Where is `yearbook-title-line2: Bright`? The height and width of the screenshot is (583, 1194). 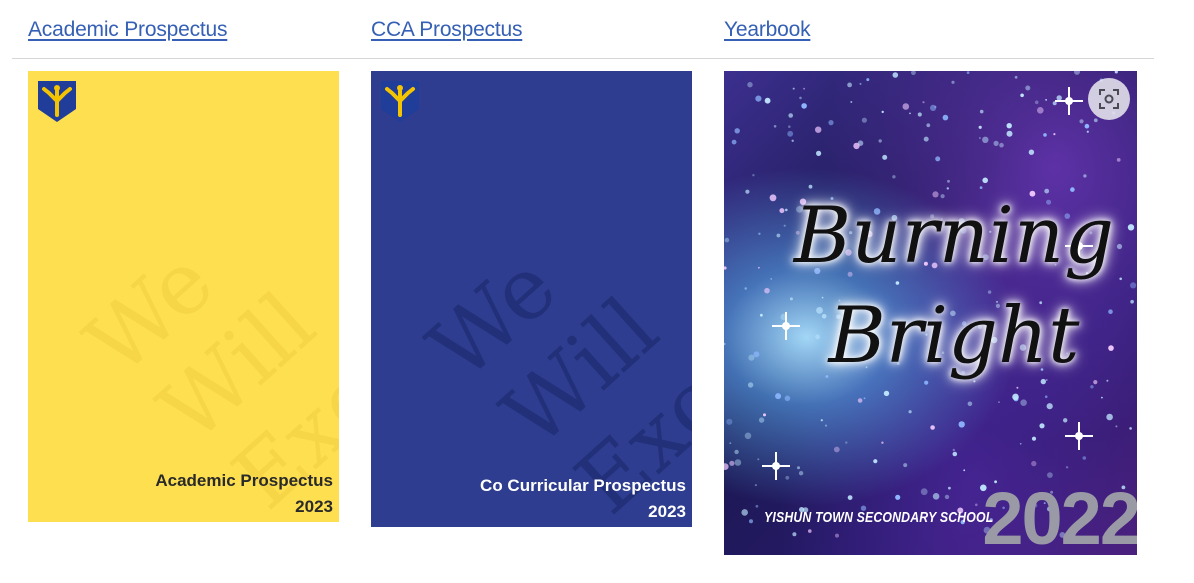 yearbook-title-line2: Bright is located at coordinates (954, 336).